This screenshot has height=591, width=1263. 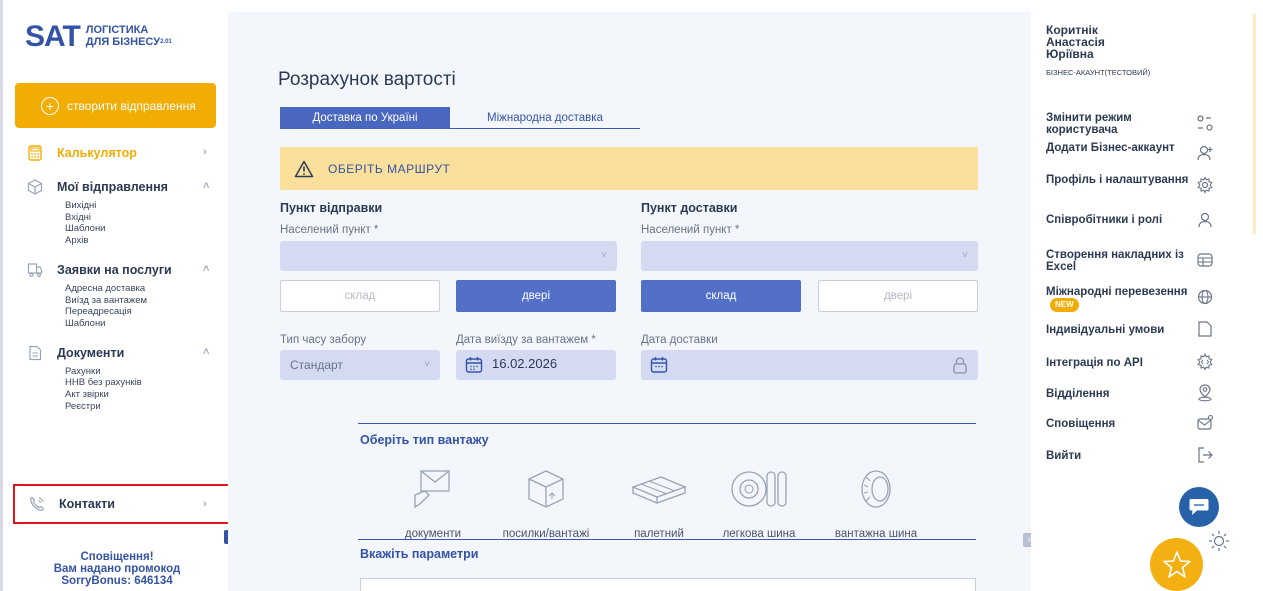 I want to click on menu-international: Міжнародні перевезенняNEW, so click(x=1148, y=299).